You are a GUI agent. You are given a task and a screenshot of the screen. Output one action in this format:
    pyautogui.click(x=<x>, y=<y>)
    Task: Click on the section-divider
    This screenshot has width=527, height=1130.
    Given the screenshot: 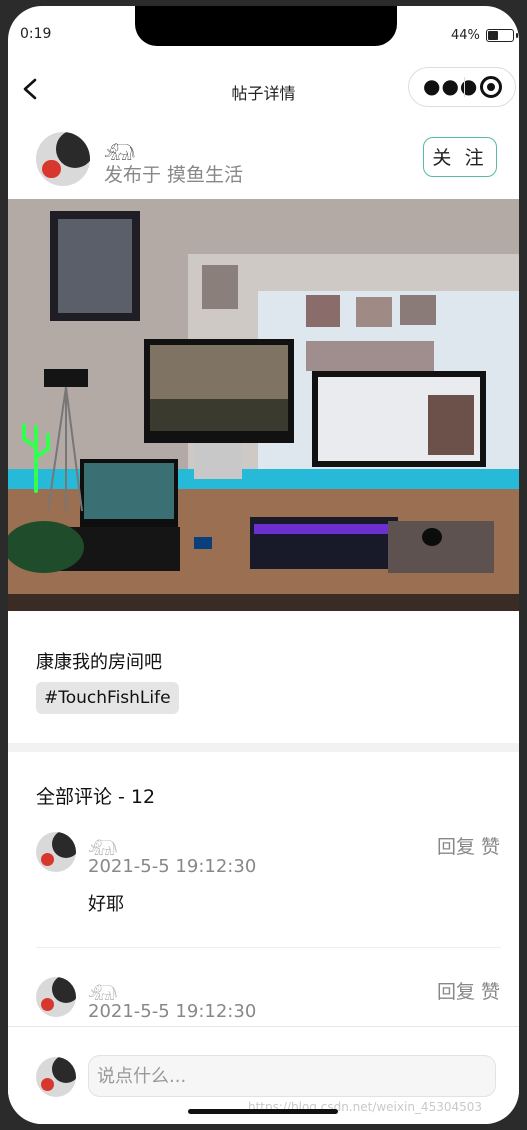 What is the action you would take?
    pyautogui.click(x=263, y=747)
    